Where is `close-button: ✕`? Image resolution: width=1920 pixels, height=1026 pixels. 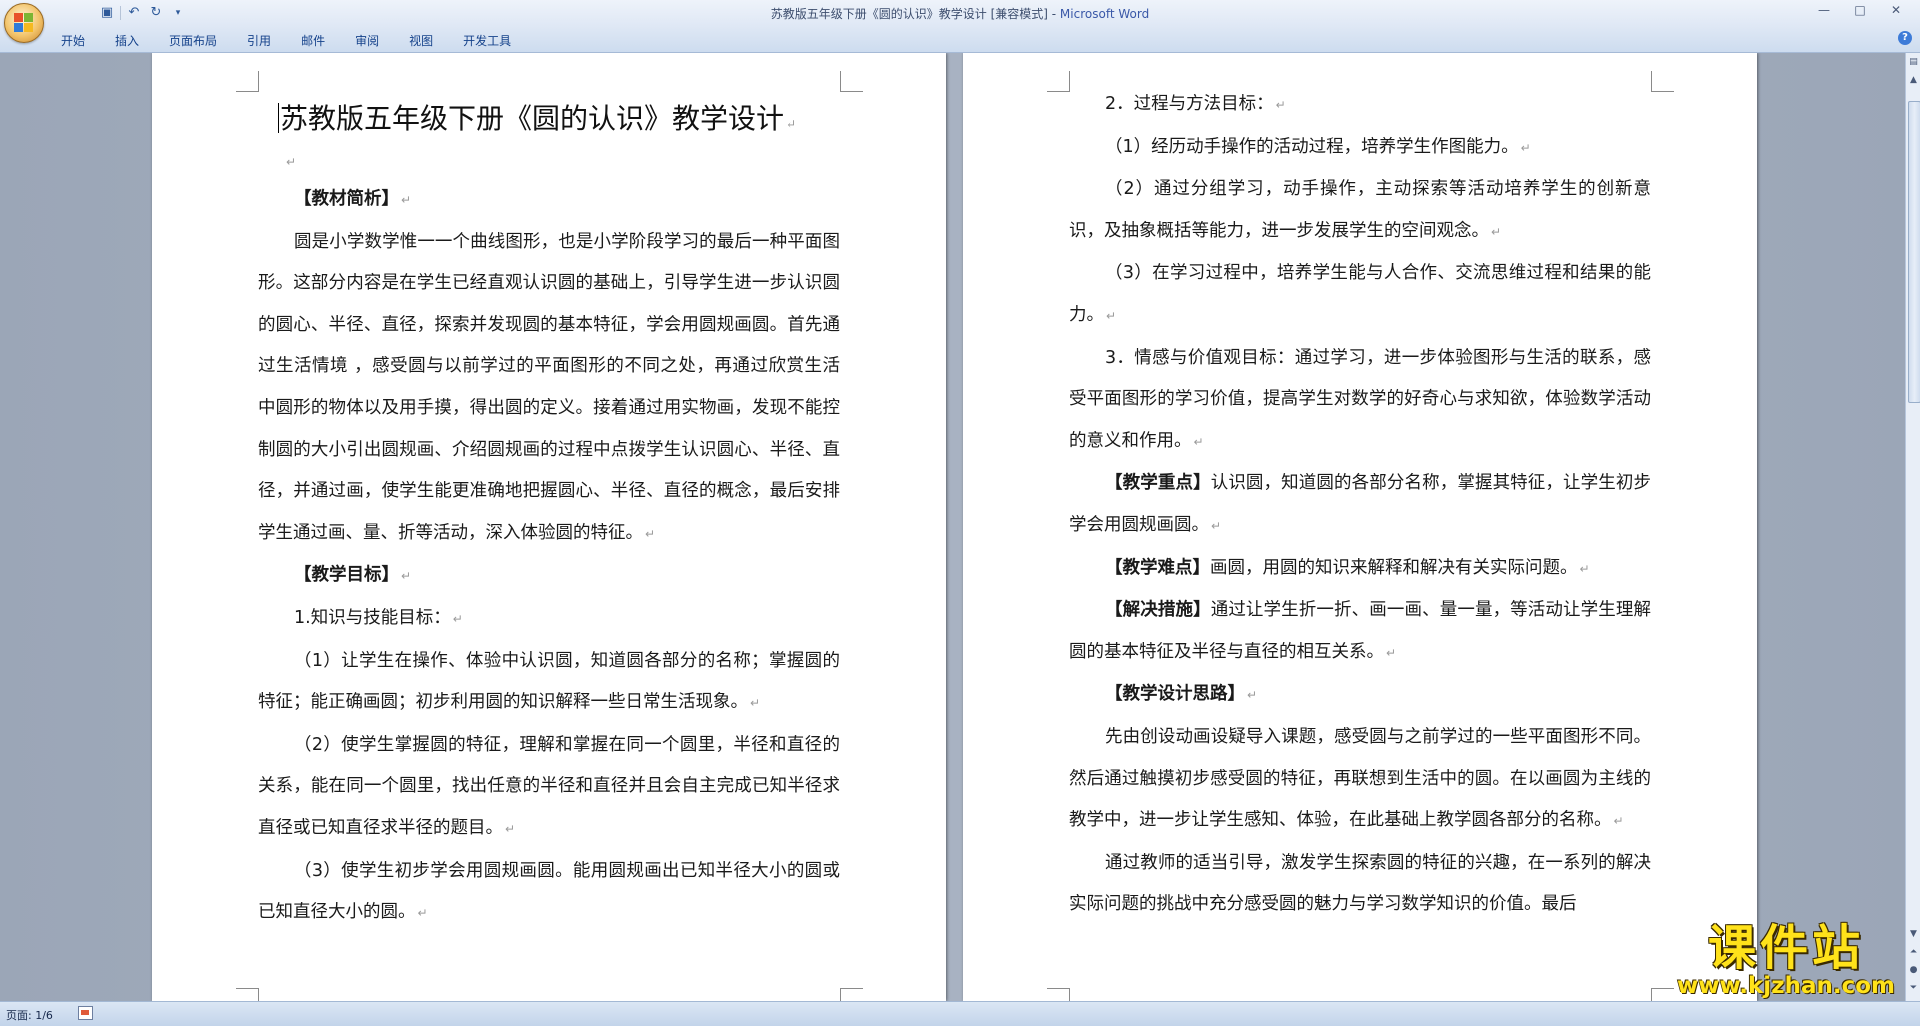 close-button: ✕ is located at coordinates (1896, 10).